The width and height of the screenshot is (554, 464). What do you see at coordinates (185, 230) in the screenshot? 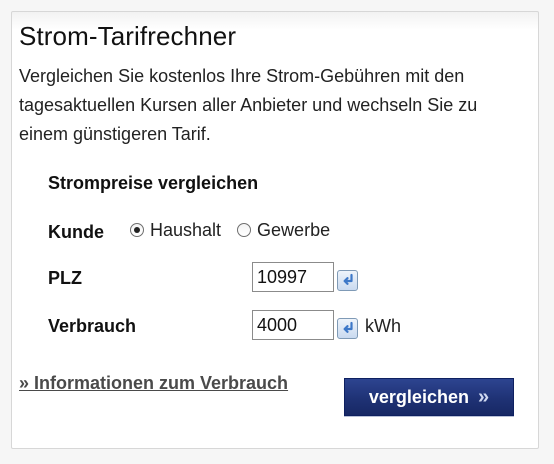
I see `radio-haushalt-label: Haushalt` at bounding box center [185, 230].